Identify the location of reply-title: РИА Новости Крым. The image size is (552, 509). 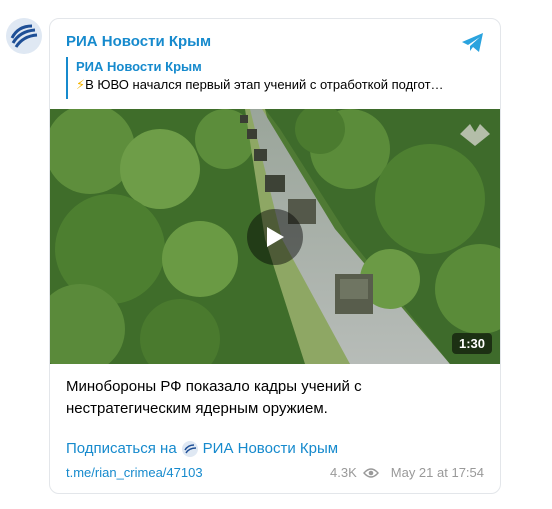
(139, 66).